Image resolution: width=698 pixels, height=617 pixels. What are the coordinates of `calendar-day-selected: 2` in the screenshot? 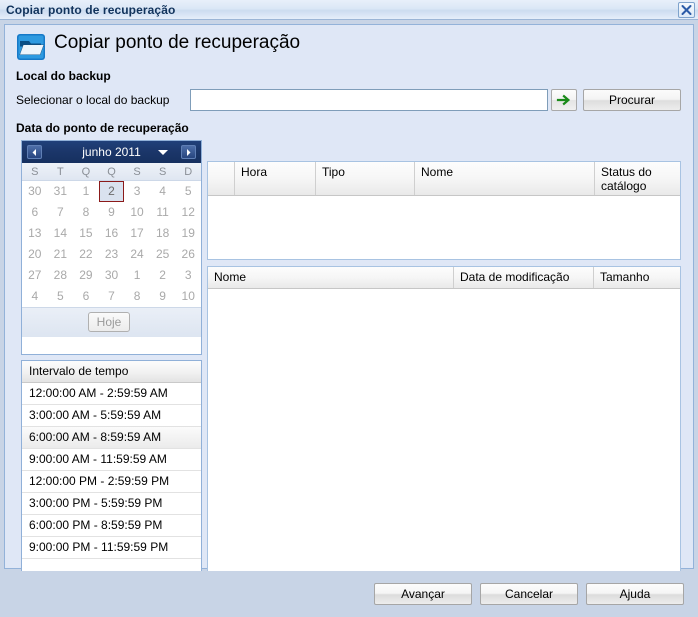 It's located at (111, 191).